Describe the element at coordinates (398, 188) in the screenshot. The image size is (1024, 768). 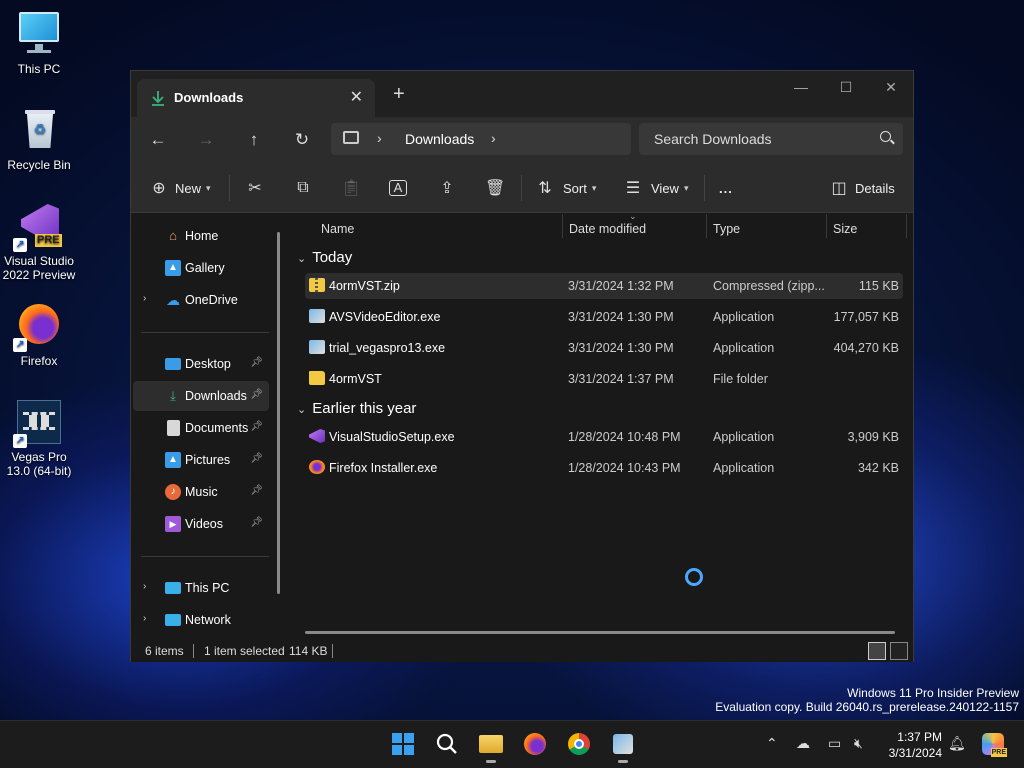
I see `rename-button: A` at that location.